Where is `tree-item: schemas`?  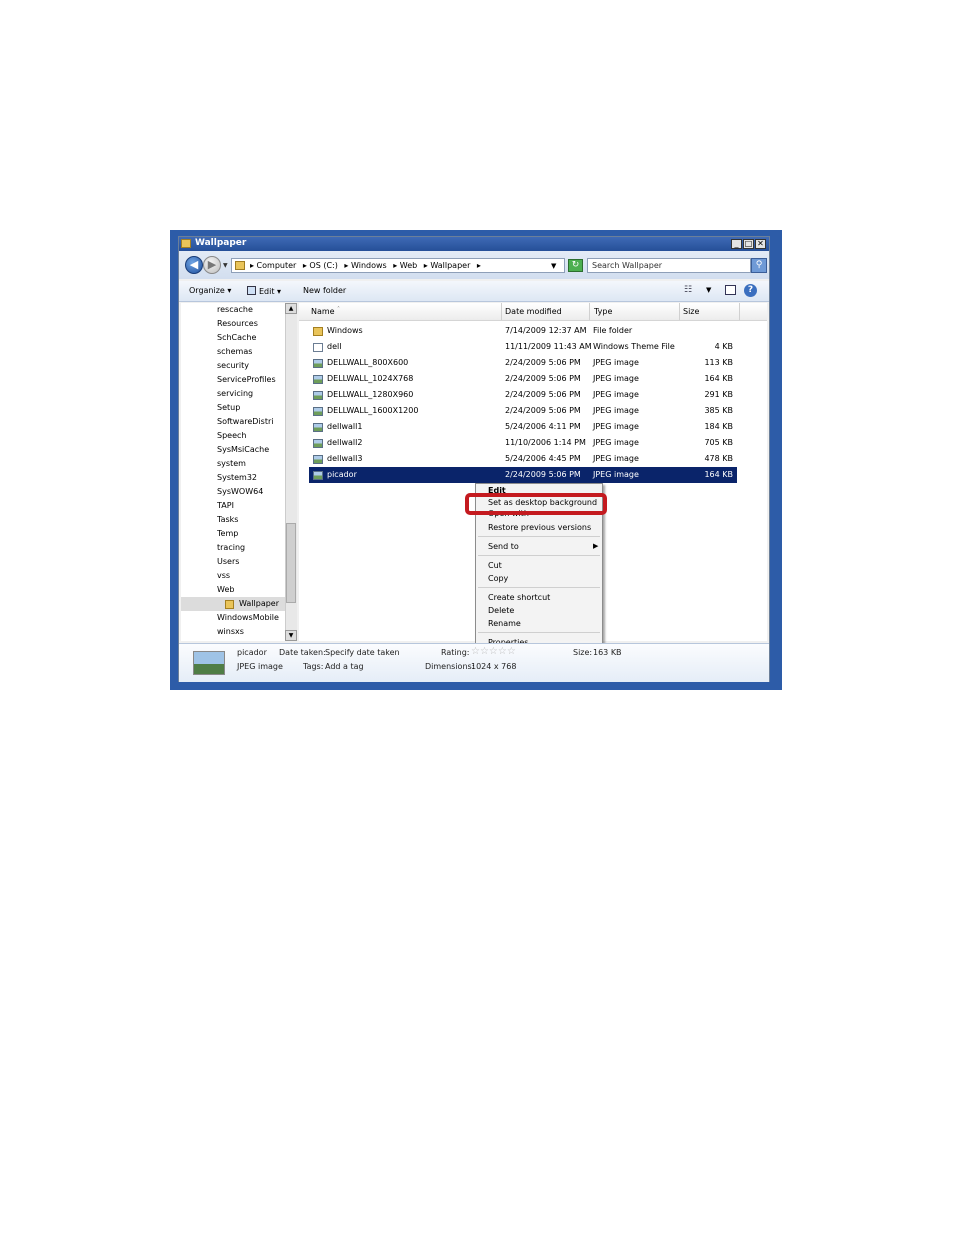
tree-item: schemas is located at coordinates (252, 352).